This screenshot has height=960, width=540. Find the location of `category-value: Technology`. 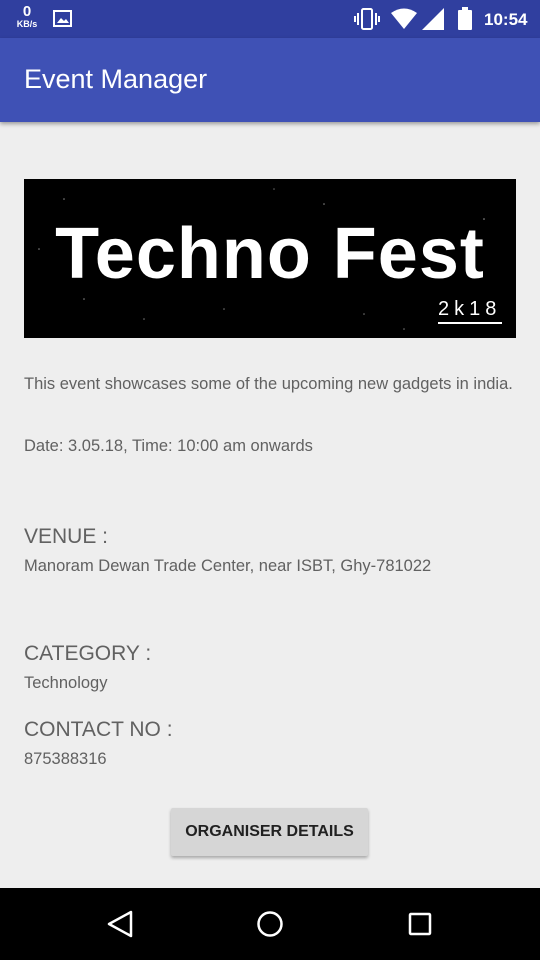

category-value: Technology is located at coordinates (66, 683).